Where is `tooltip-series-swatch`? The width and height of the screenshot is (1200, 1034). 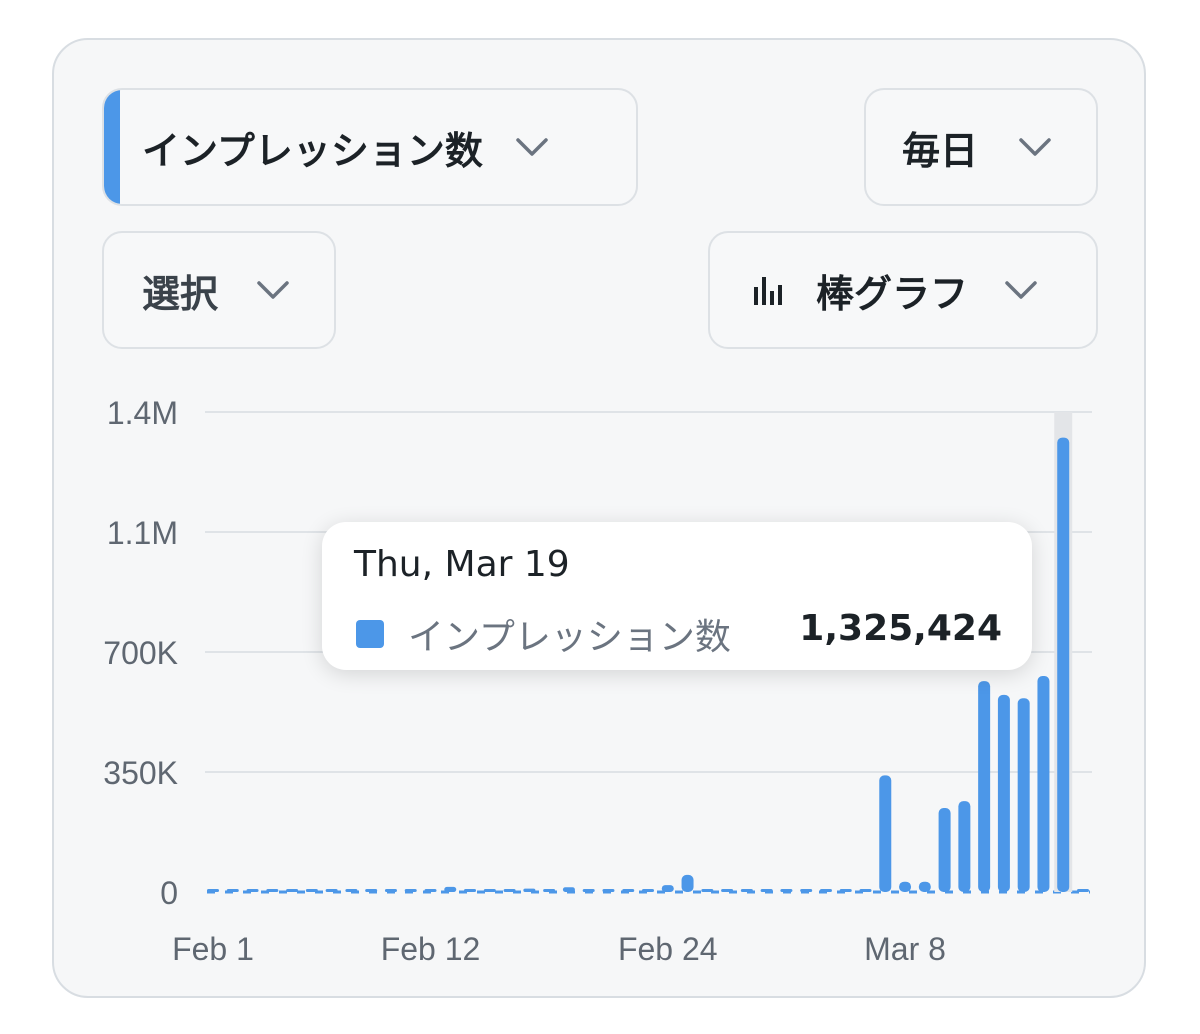 tooltip-series-swatch is located at coordinates (370, 634).